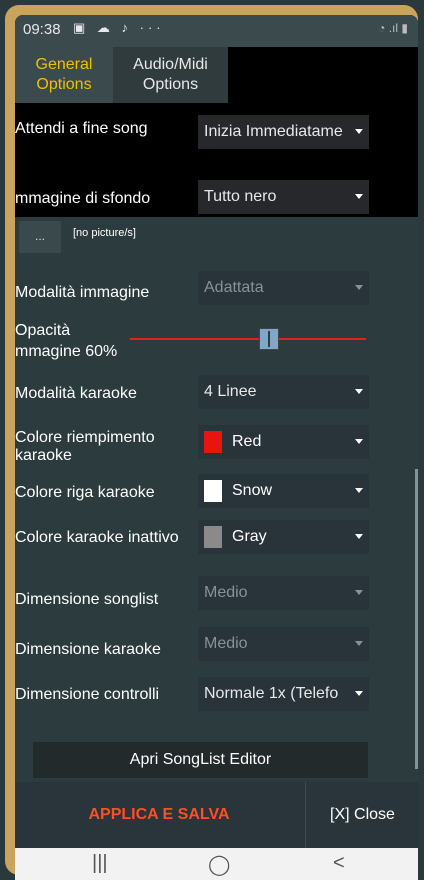 This screenshot has width=424, height=880. I want to click on tab-general-line1: General, so click(64, 64).